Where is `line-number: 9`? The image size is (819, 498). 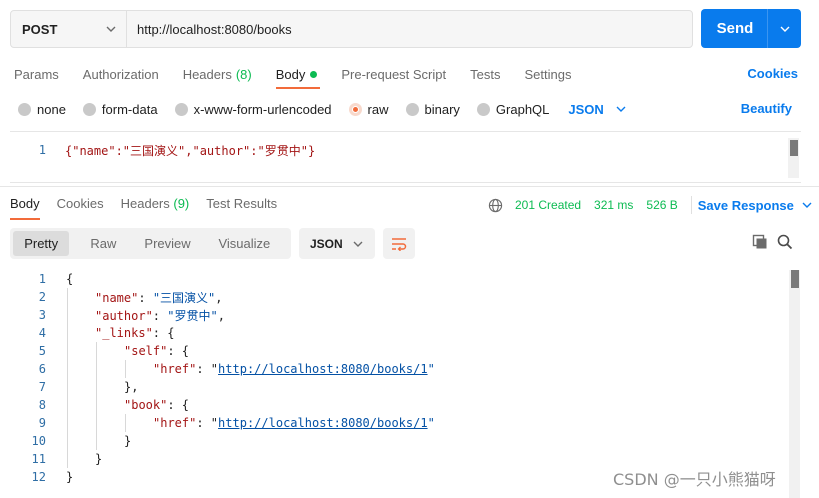
line-number: 9 is located at coordinates (42, 423).